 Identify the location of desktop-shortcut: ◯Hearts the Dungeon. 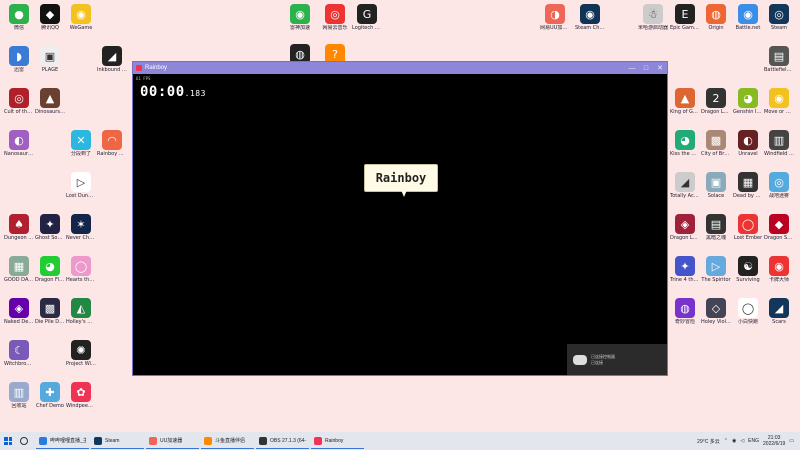
(81, 269).